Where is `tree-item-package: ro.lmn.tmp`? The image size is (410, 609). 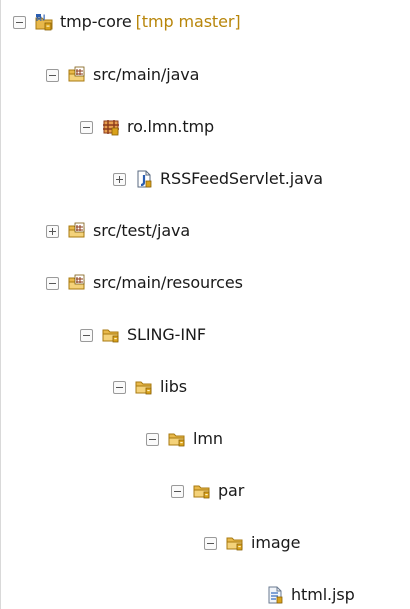 tree-item-package: ro.lmn.tmp is located at coordinates (147, 127).